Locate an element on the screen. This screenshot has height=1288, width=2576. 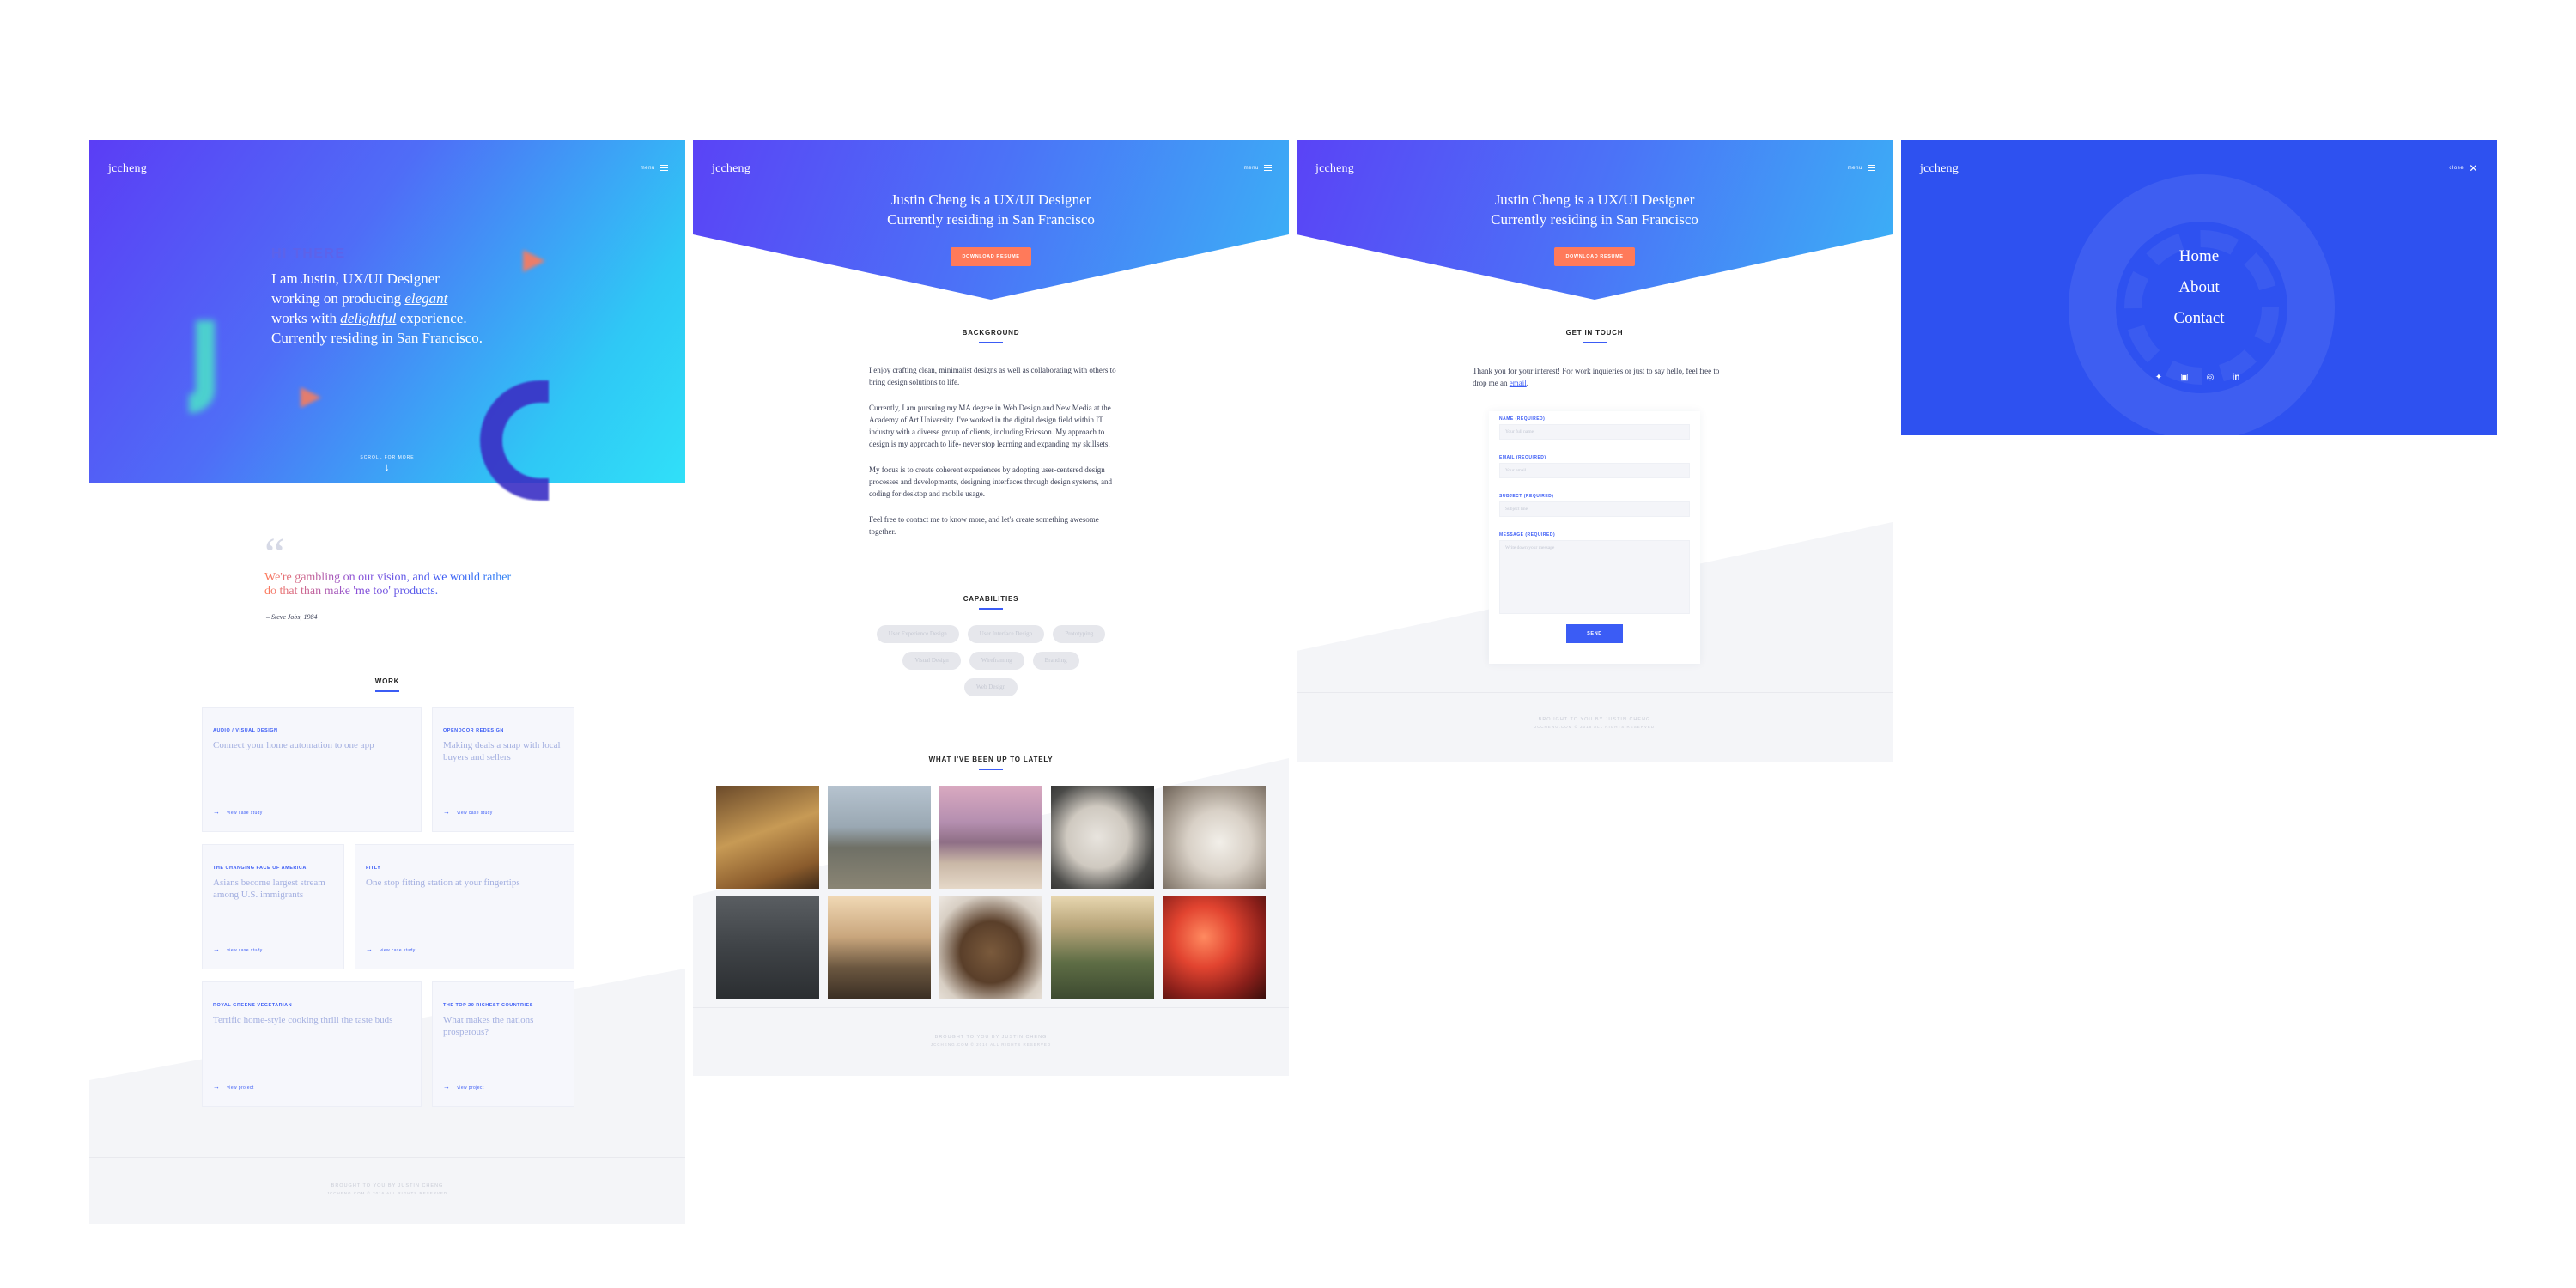
card-category: OPENDOOR REDESIGN is located at coordinates (474, 730).